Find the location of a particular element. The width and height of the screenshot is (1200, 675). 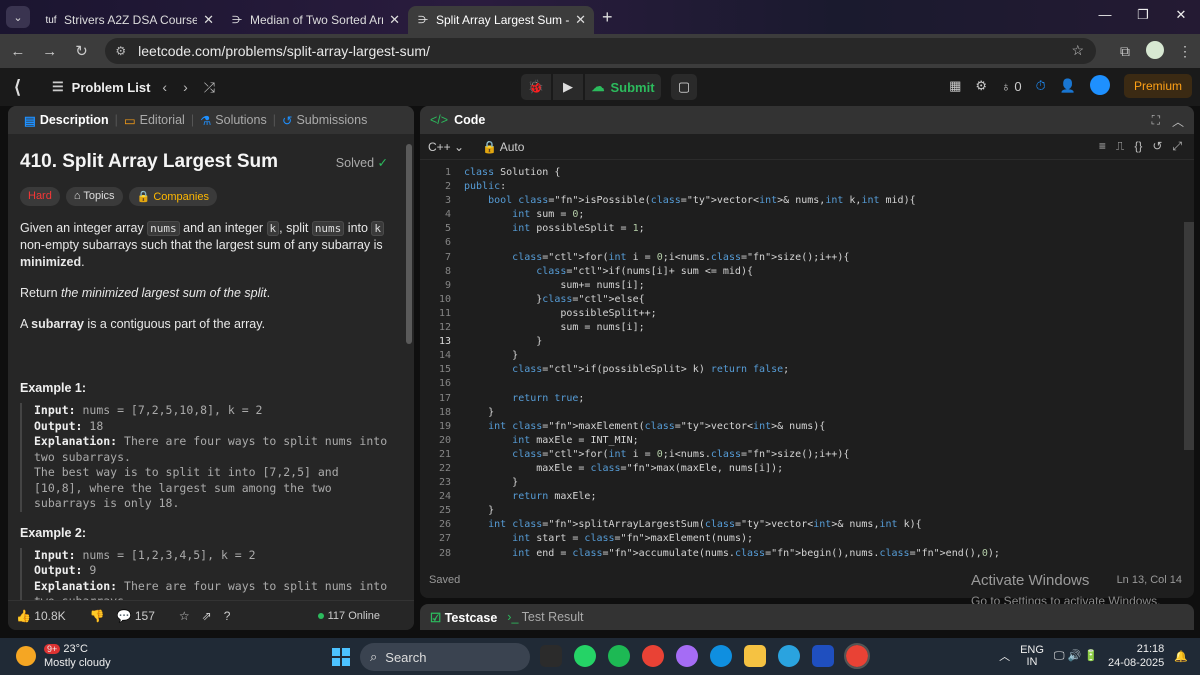

new-tab-button: + is located at coordinates (607, 17).